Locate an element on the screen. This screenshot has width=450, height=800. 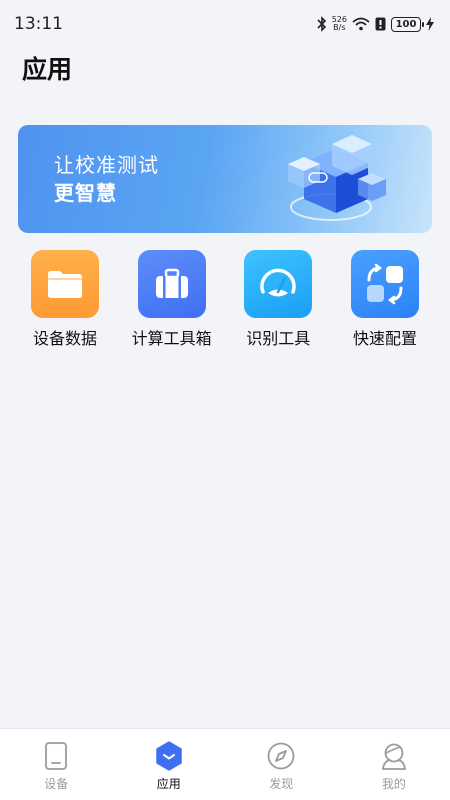
nav-item-device: 设备 is located at coordinates (56, 760).